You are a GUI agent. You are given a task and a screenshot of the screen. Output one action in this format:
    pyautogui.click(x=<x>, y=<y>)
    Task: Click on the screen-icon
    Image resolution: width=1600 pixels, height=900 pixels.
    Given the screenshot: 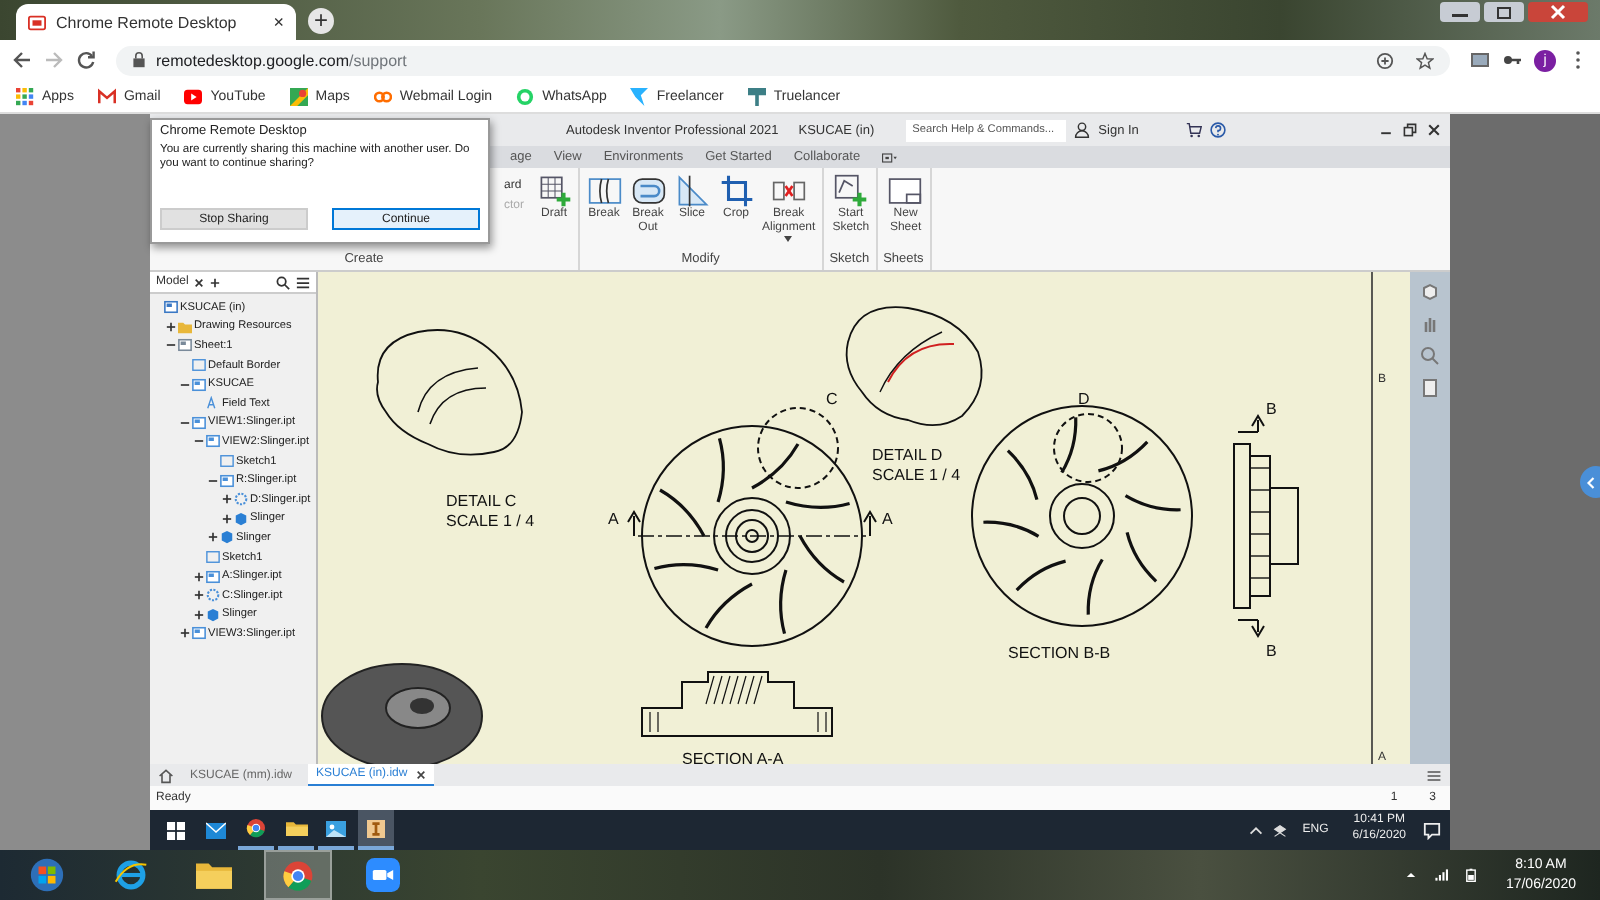 What is the action you would take?
    pyautogui.click(x=1480, y=60)
    